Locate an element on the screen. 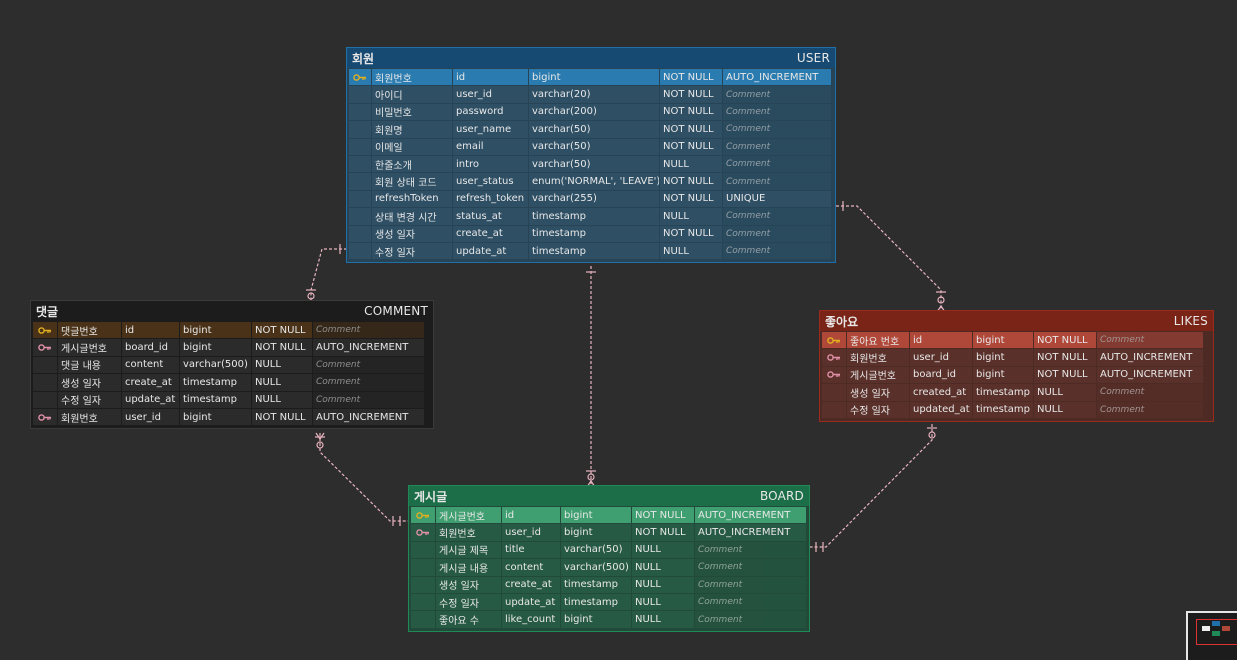 This screenshot has height=660, width=1237. column-data-type: timestamp is located at coordinates (594, 216).